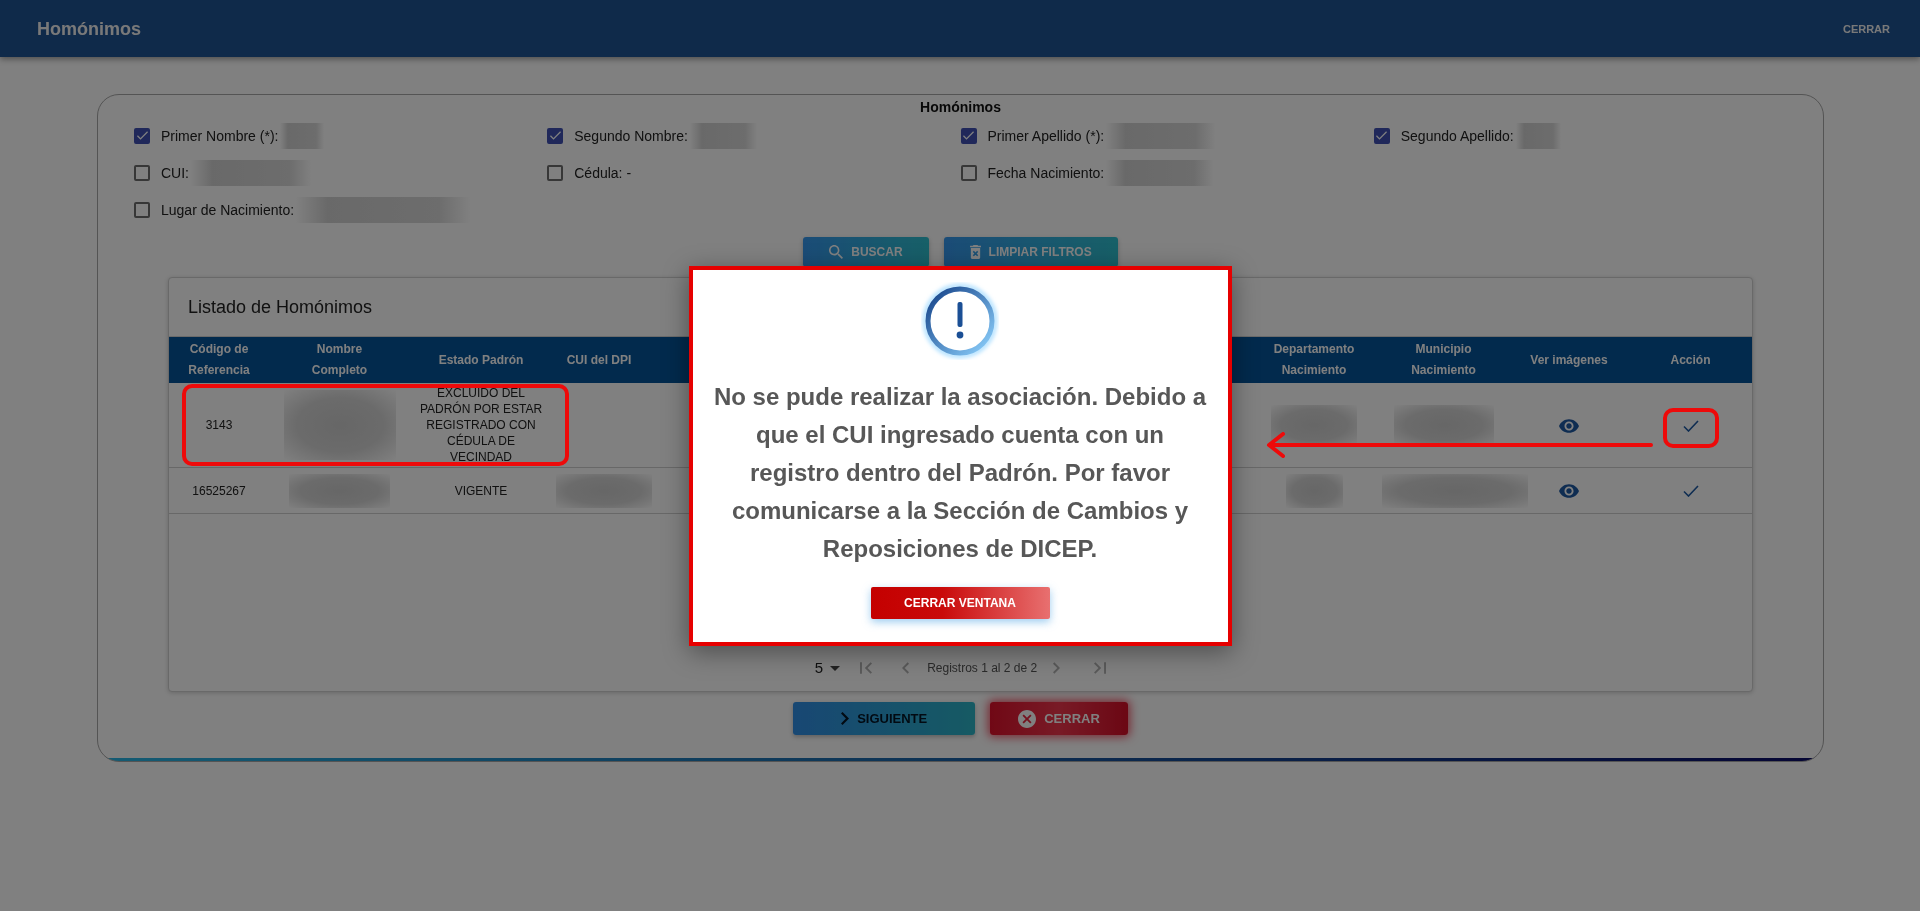 The height and width of the screenshot is (911, 1920). I want to click on chevron-right-icon, so click(845, 718).